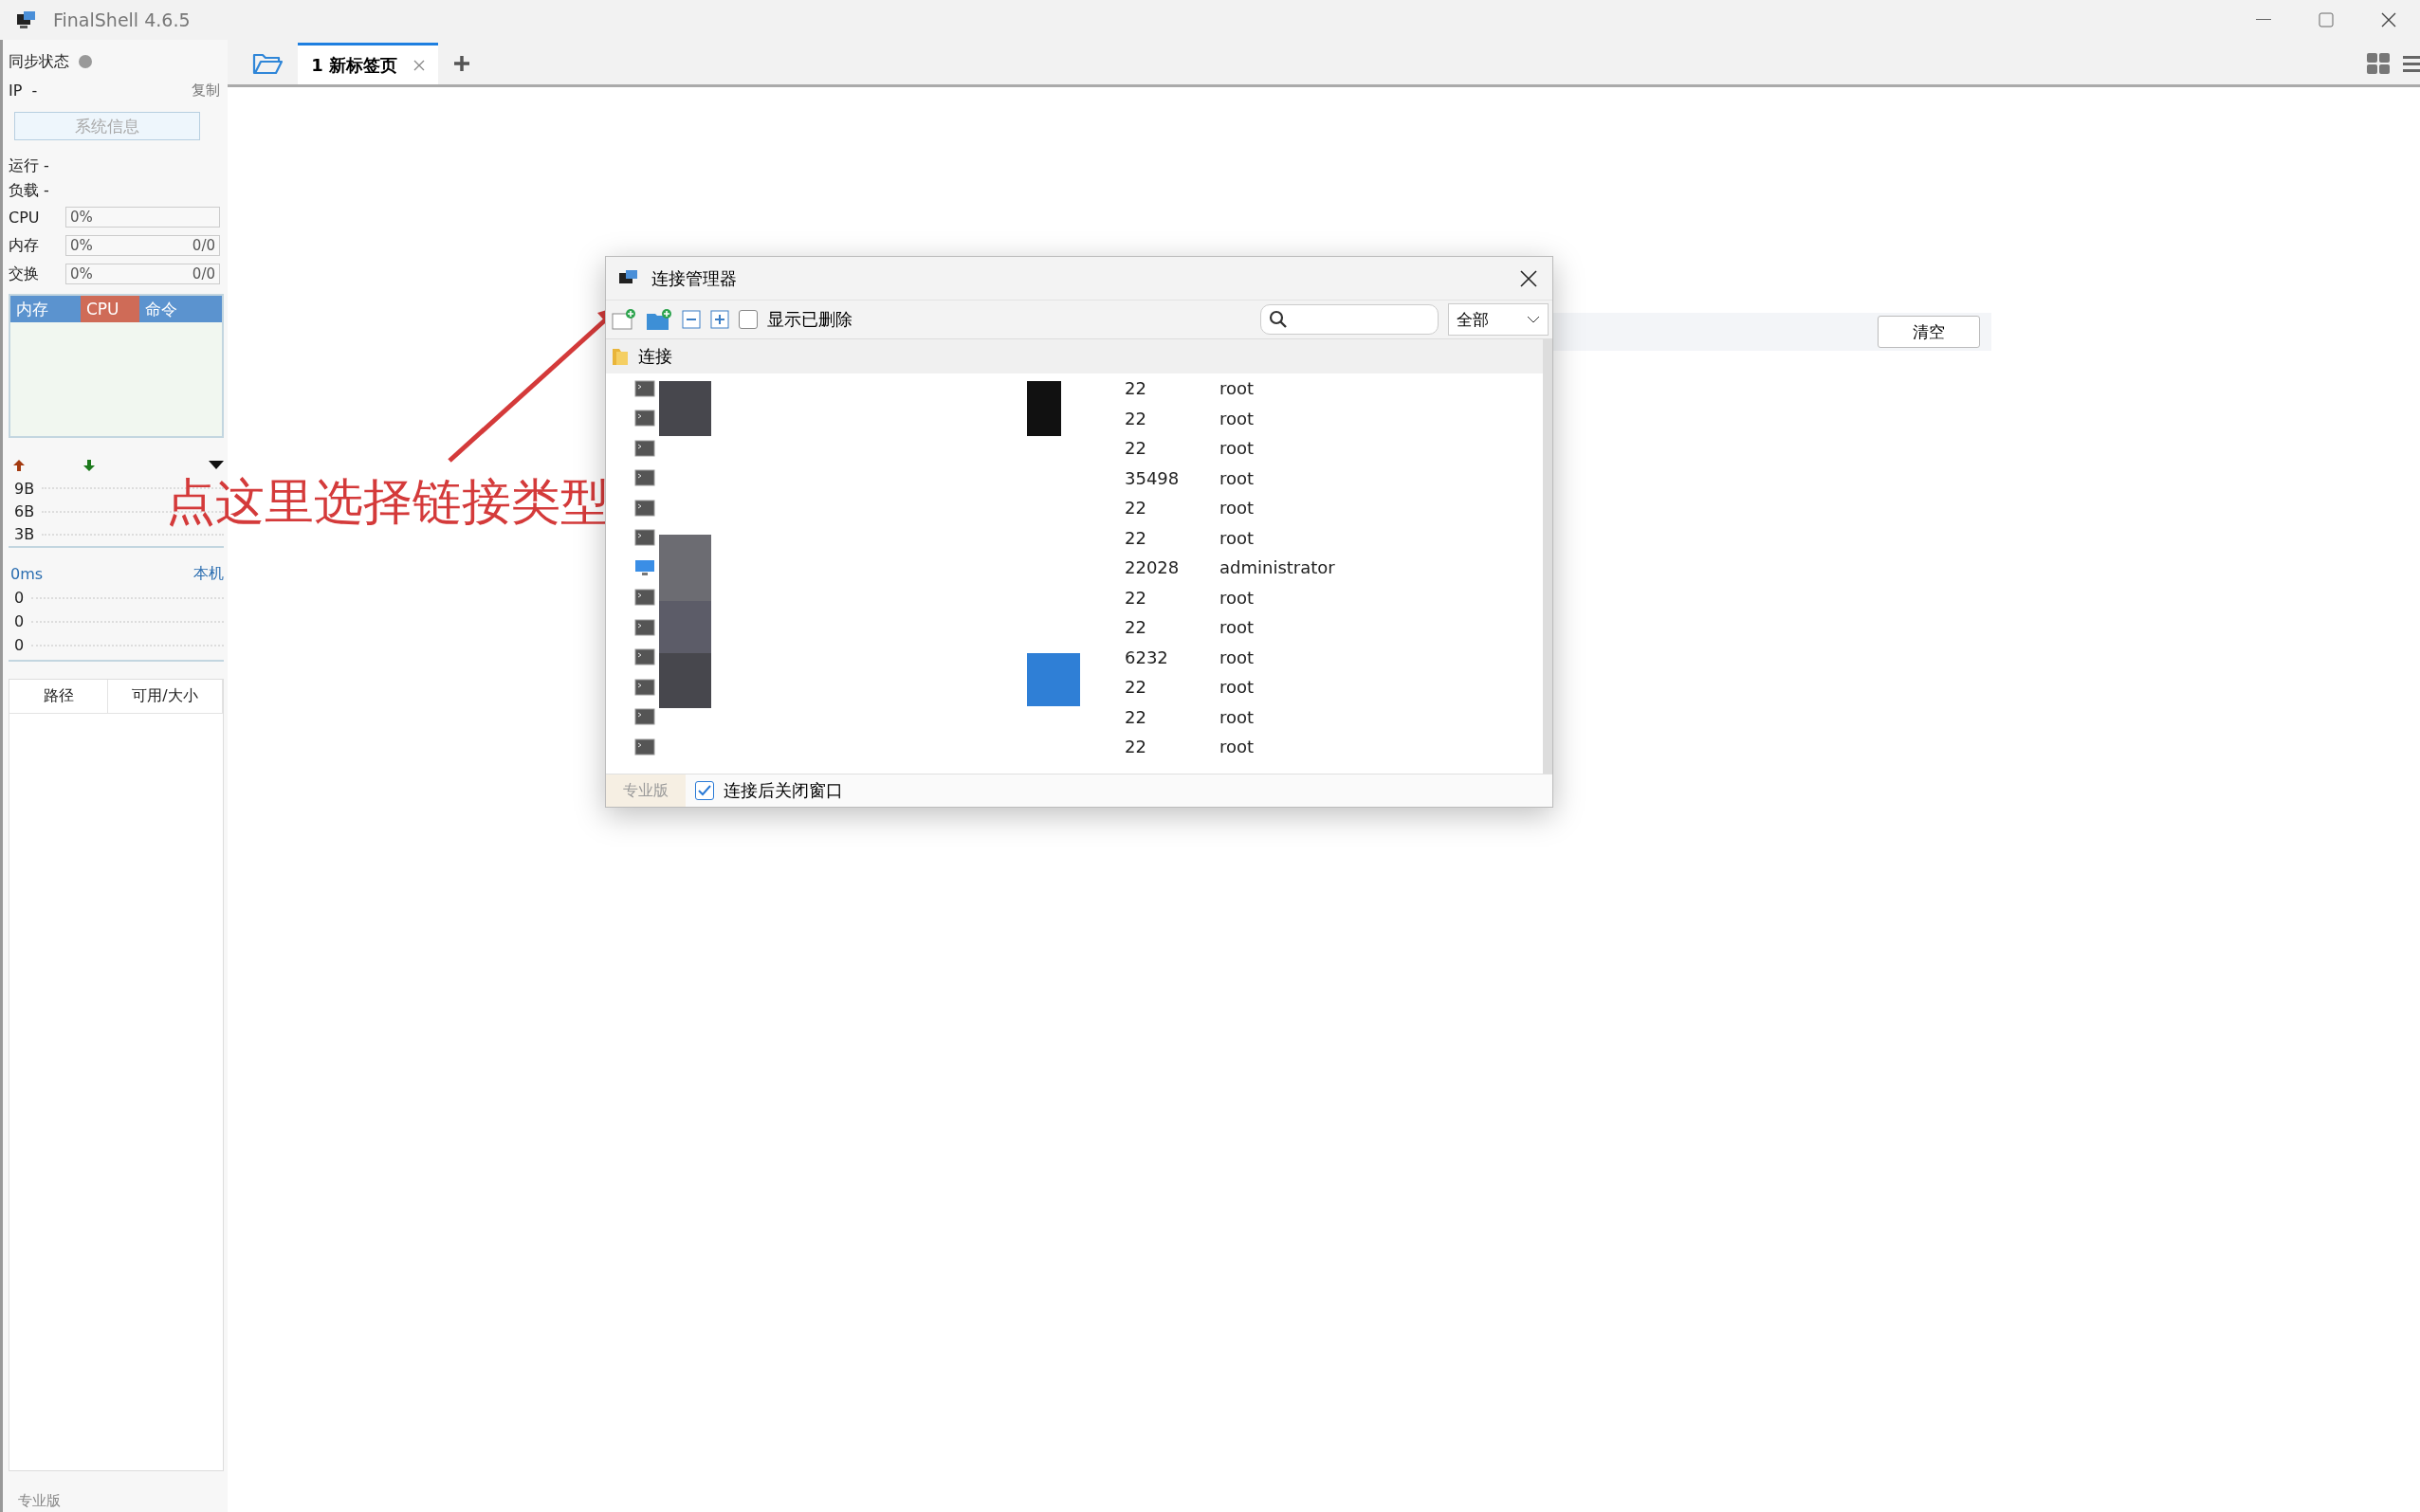  I want to click on window-title: FinalShell 4.6.5, so click(122, 20).